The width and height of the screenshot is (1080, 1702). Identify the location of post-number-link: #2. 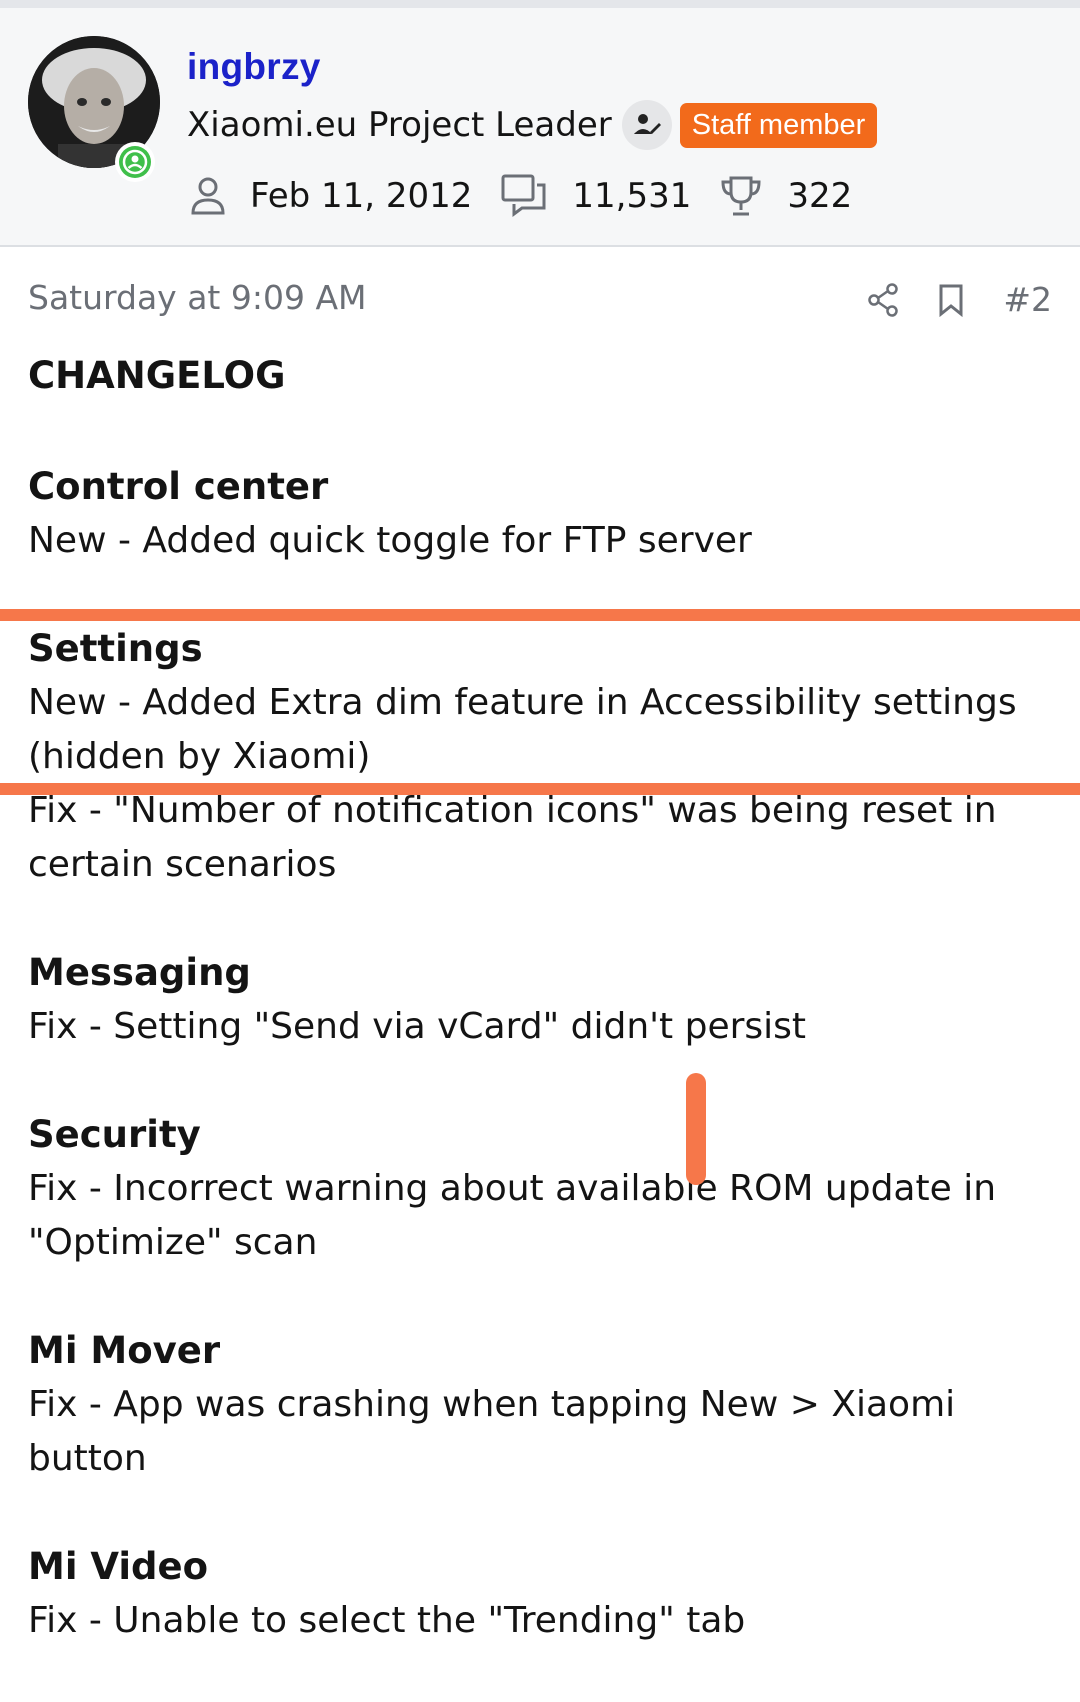
(1027, 299).